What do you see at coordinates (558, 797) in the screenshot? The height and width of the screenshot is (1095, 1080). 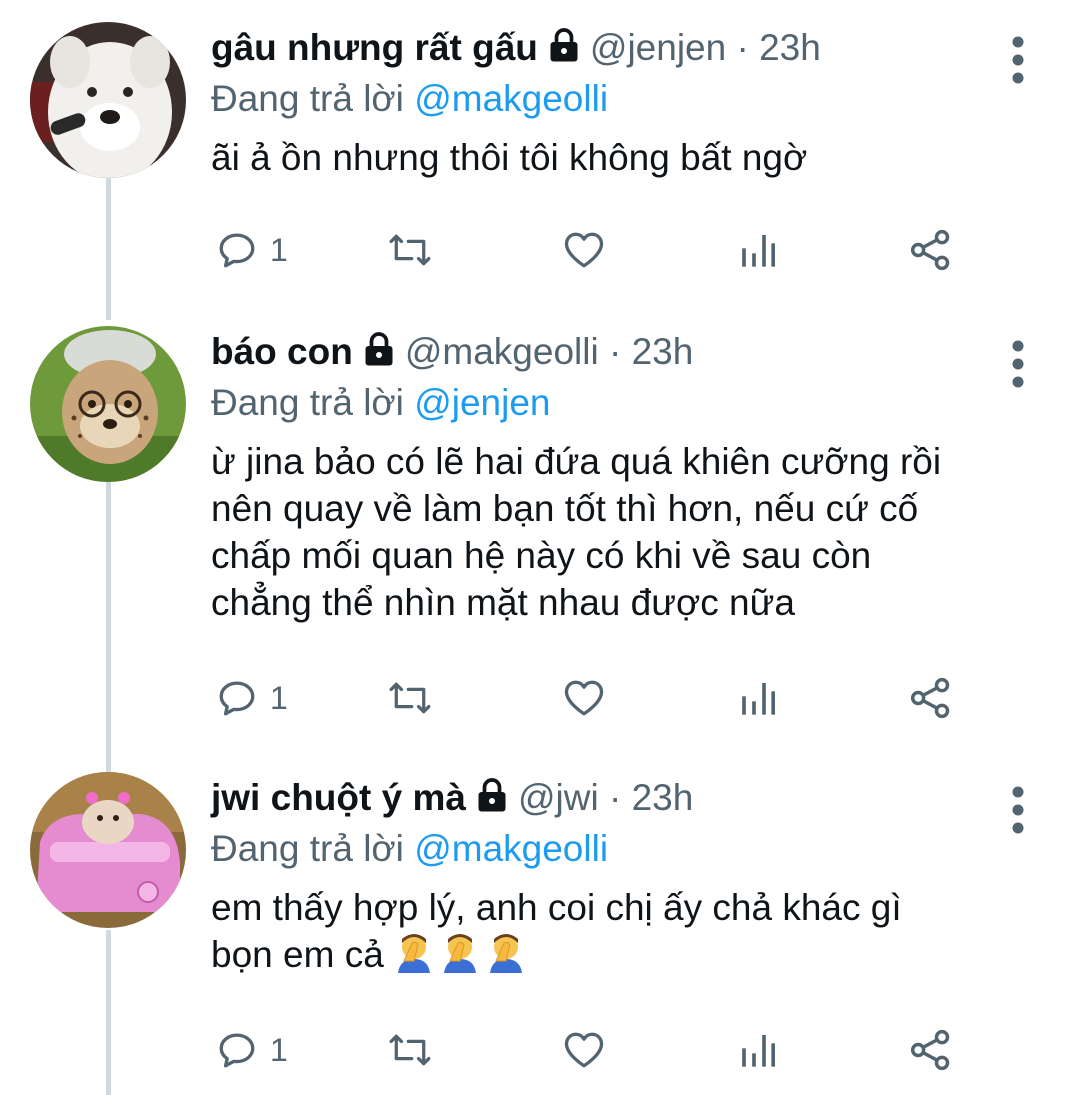 I see `user-handle: @jwi` at bounding box center [558, 797].